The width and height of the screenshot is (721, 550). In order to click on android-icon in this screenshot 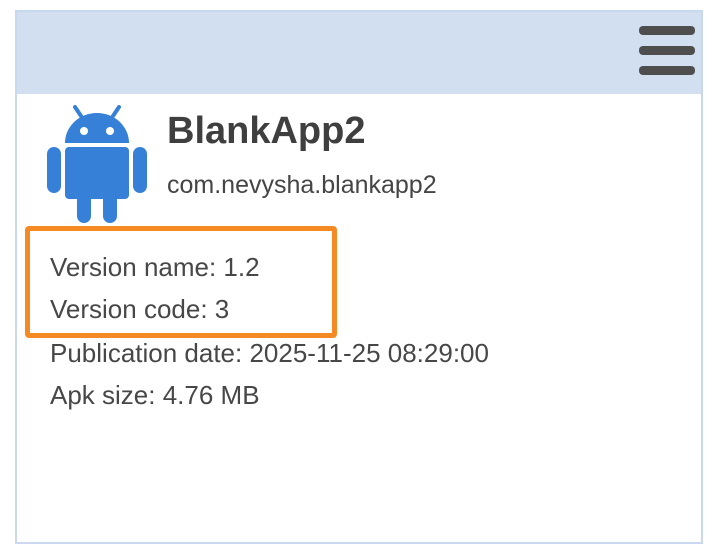, I will do `click(97, 164)`.